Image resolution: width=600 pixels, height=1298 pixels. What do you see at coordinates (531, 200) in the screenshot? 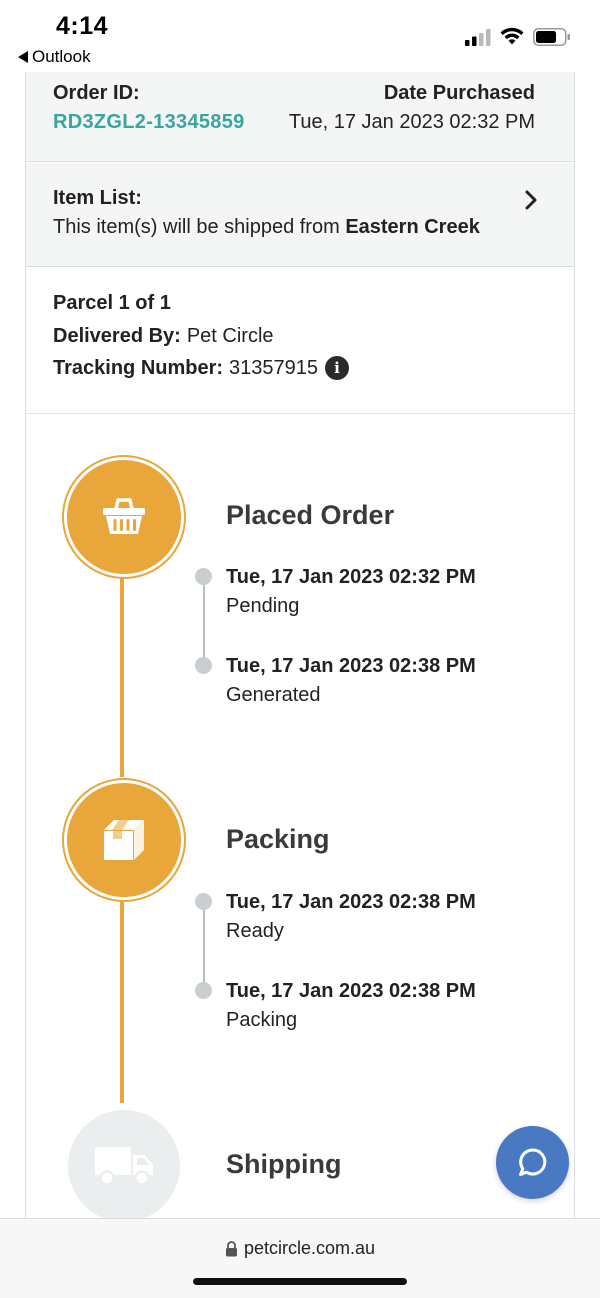
I see `chevron-right-icon` at bounding box center [531, 200].